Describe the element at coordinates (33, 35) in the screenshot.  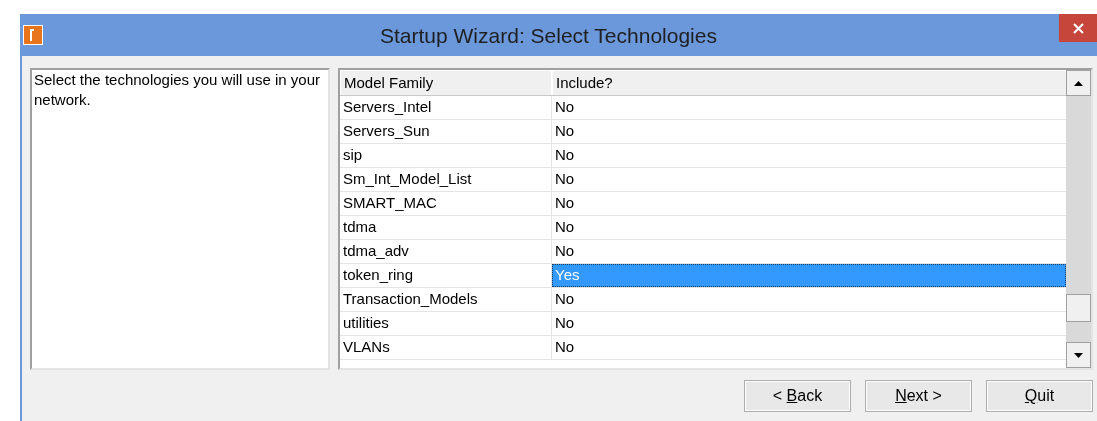
I see `app-logo-icon` at that location.